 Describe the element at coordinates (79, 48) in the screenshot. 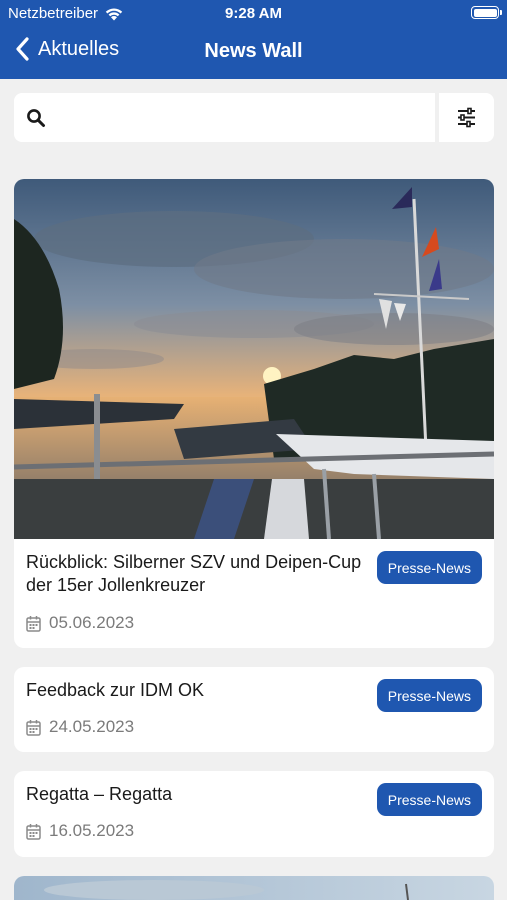

I see `back-label: Aktuelles` at that location.